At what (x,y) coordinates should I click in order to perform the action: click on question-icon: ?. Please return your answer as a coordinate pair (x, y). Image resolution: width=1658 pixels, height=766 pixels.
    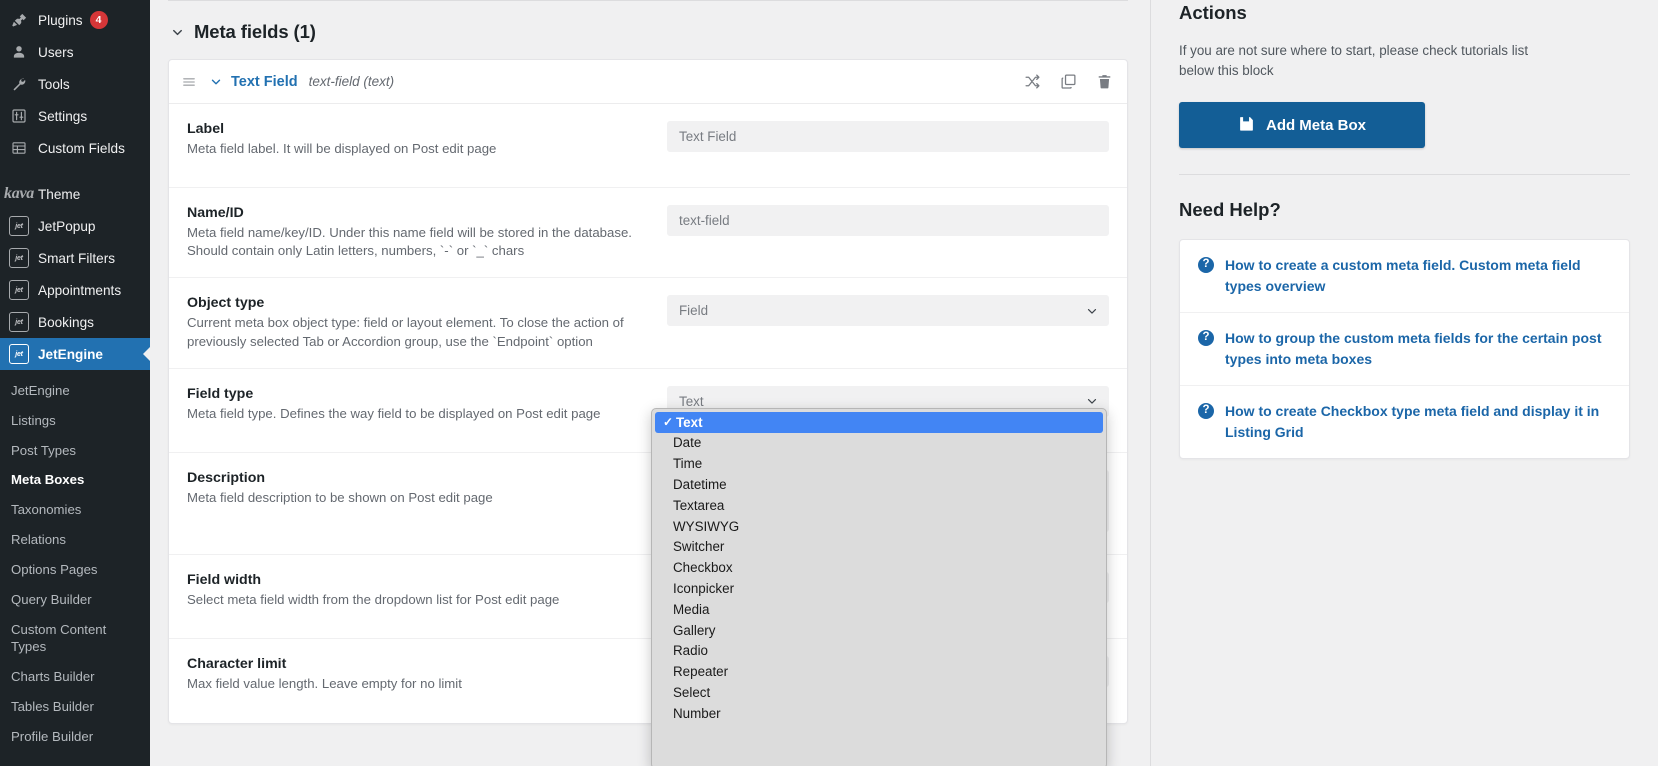
    Looking at the image, I should click on (1206, 411).